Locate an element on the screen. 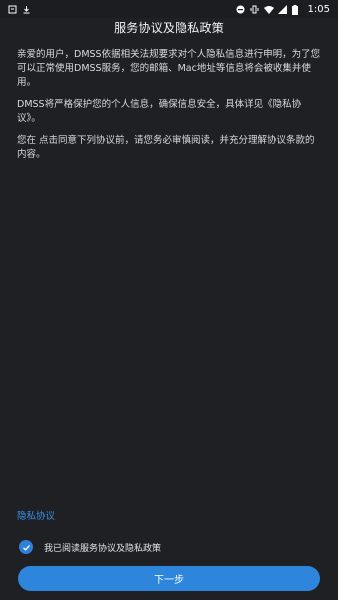 The image size is (338, 600). signal-icon is located at coordinates (282, 9).